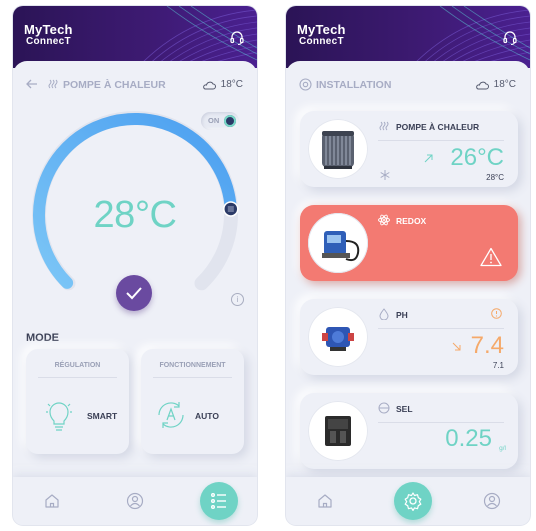  I want to click on settings-icon, so click(413, 501).